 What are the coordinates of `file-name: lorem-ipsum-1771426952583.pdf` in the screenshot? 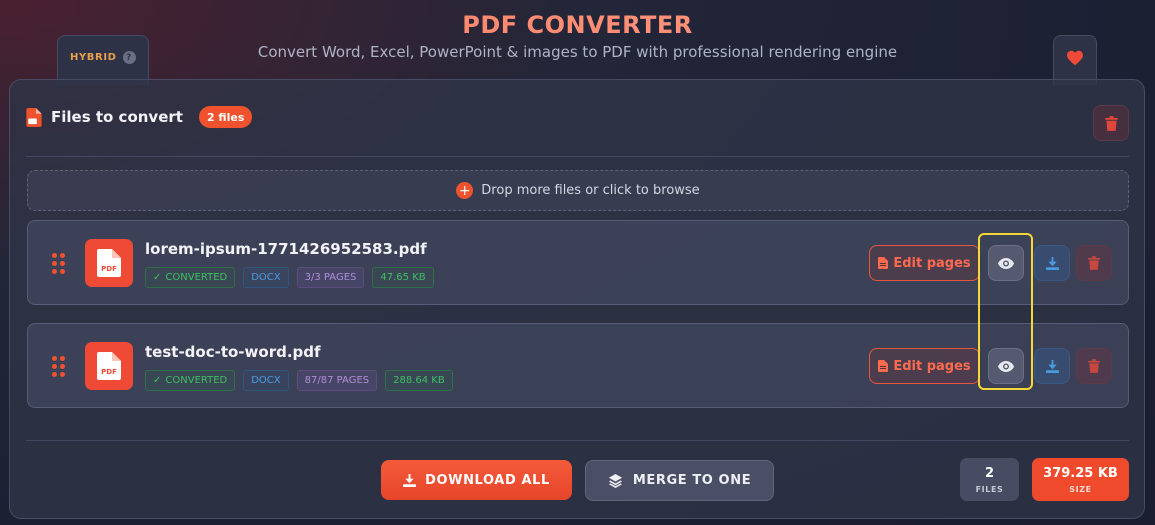 It's located at (286, 249).